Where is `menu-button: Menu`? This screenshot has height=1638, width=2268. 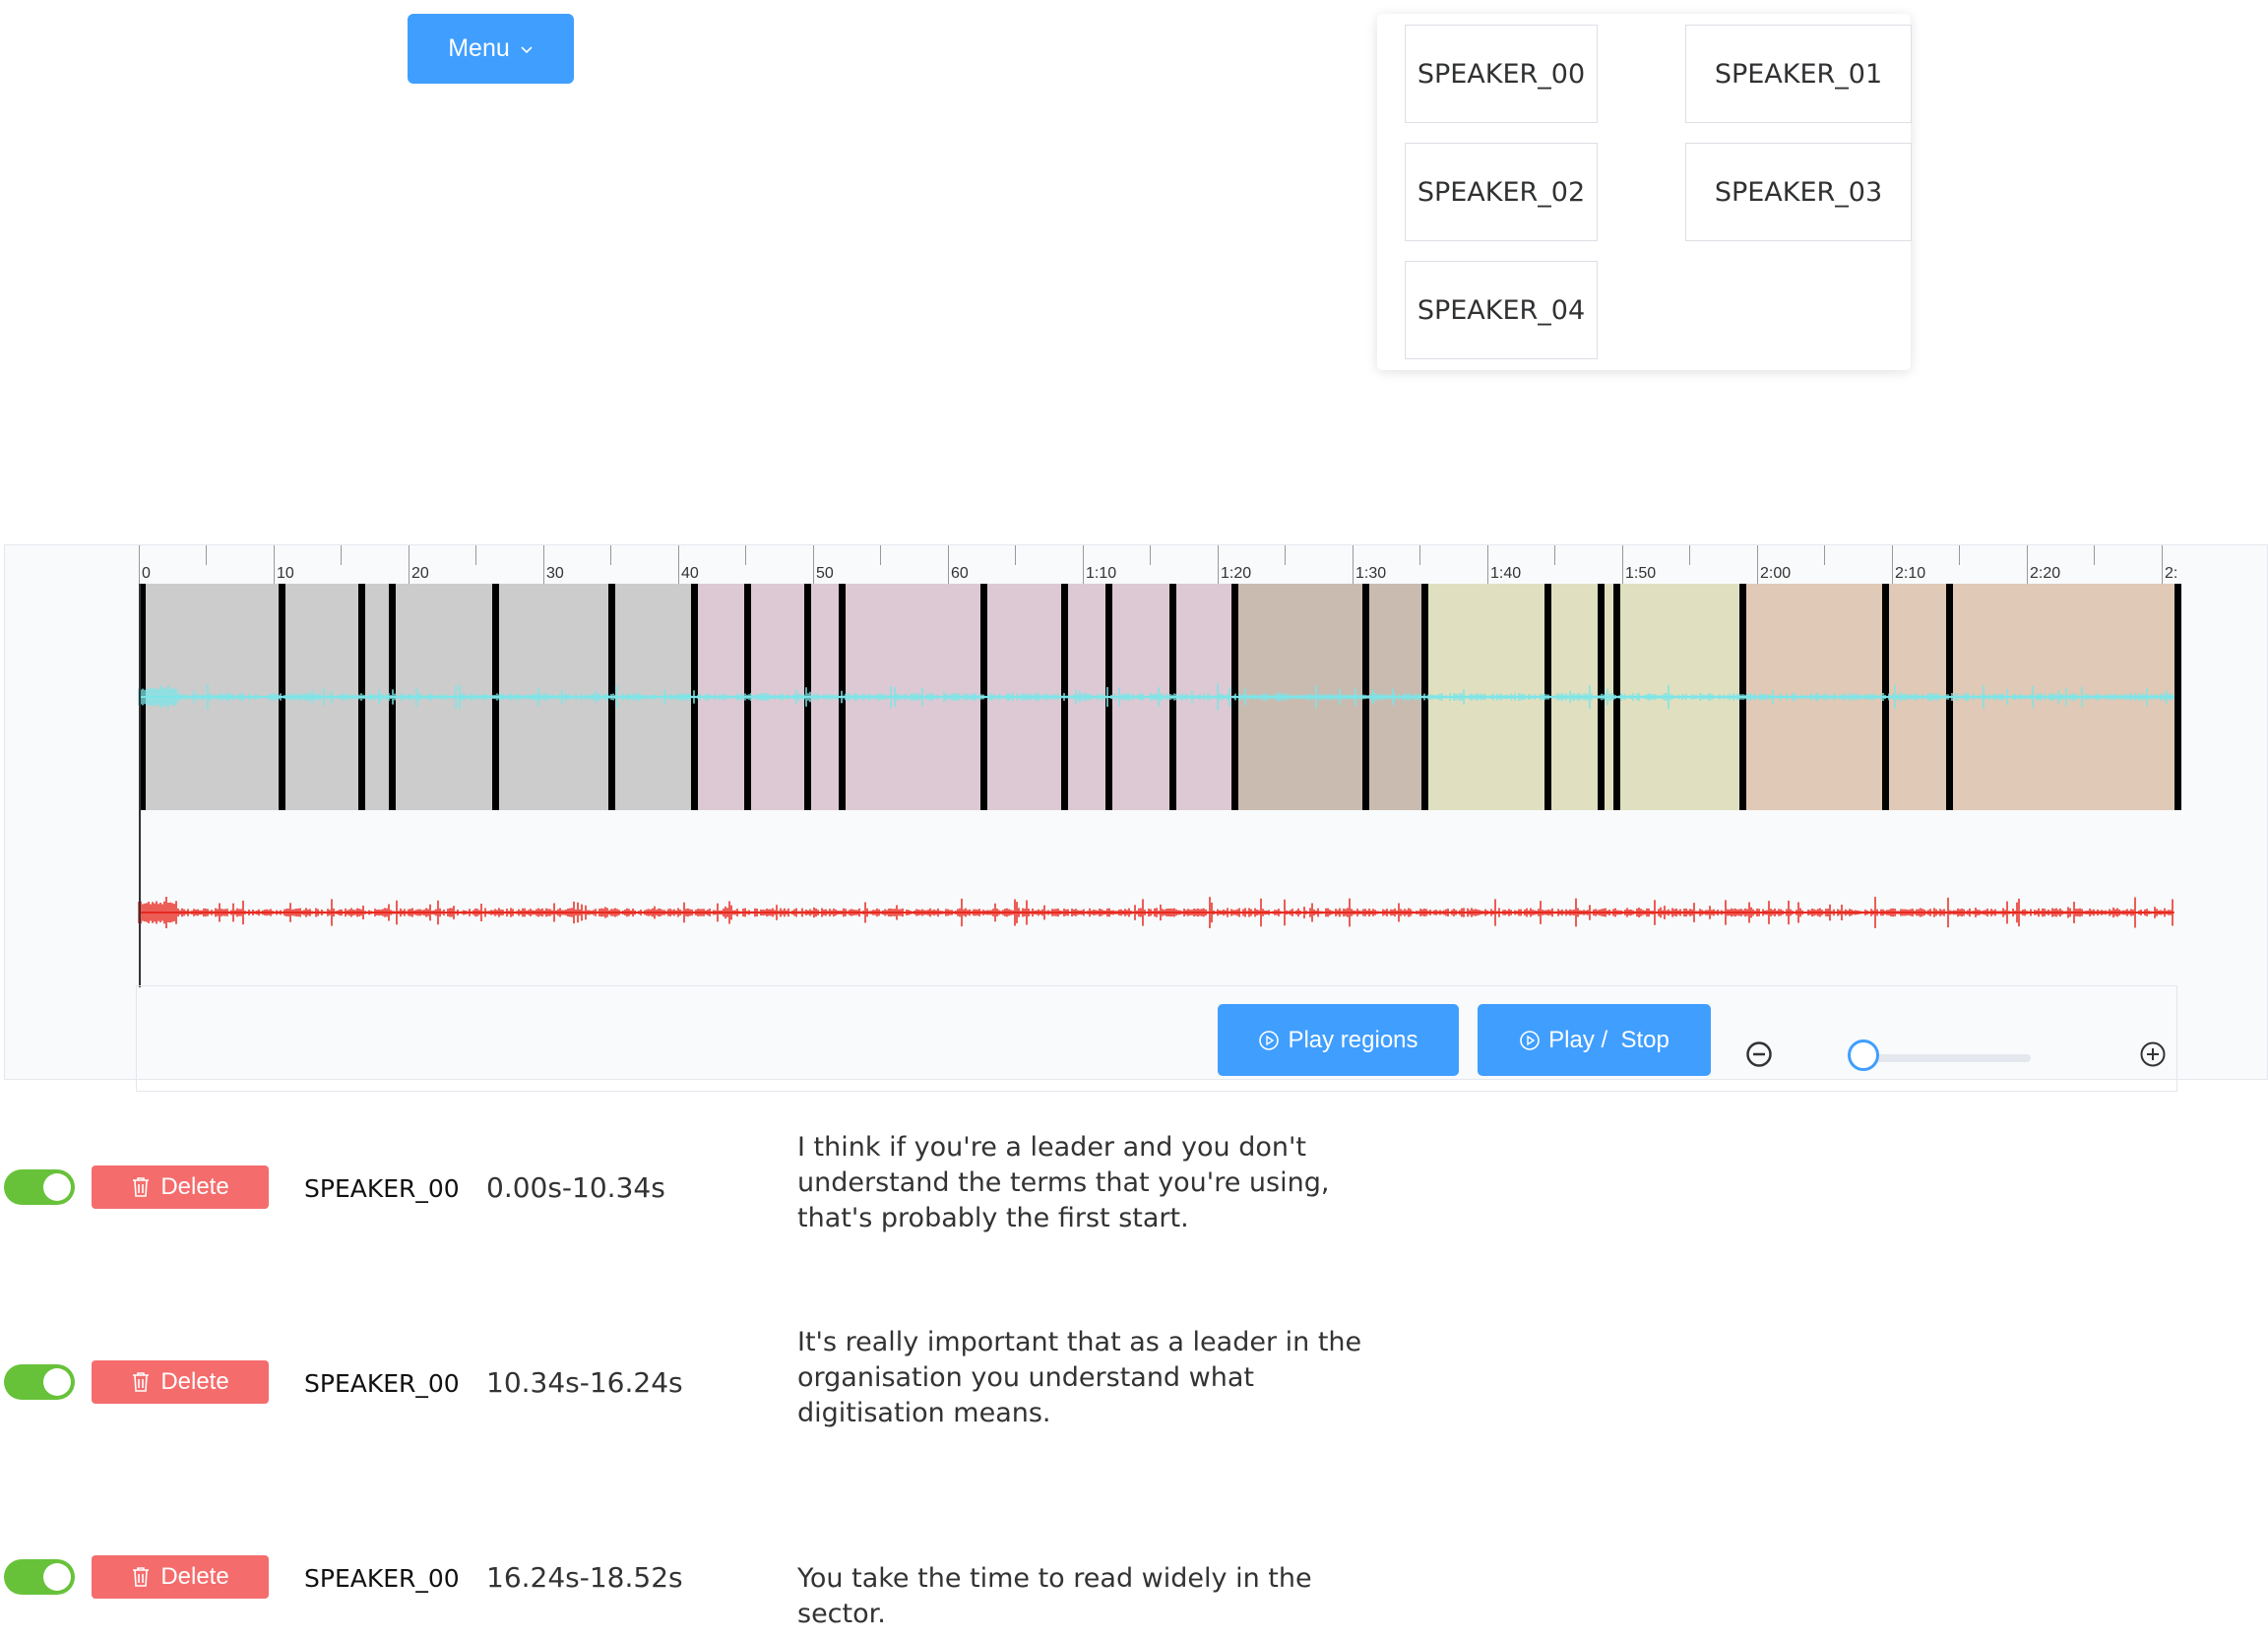 menu-button: Menu is located at coordinates (491, 49).